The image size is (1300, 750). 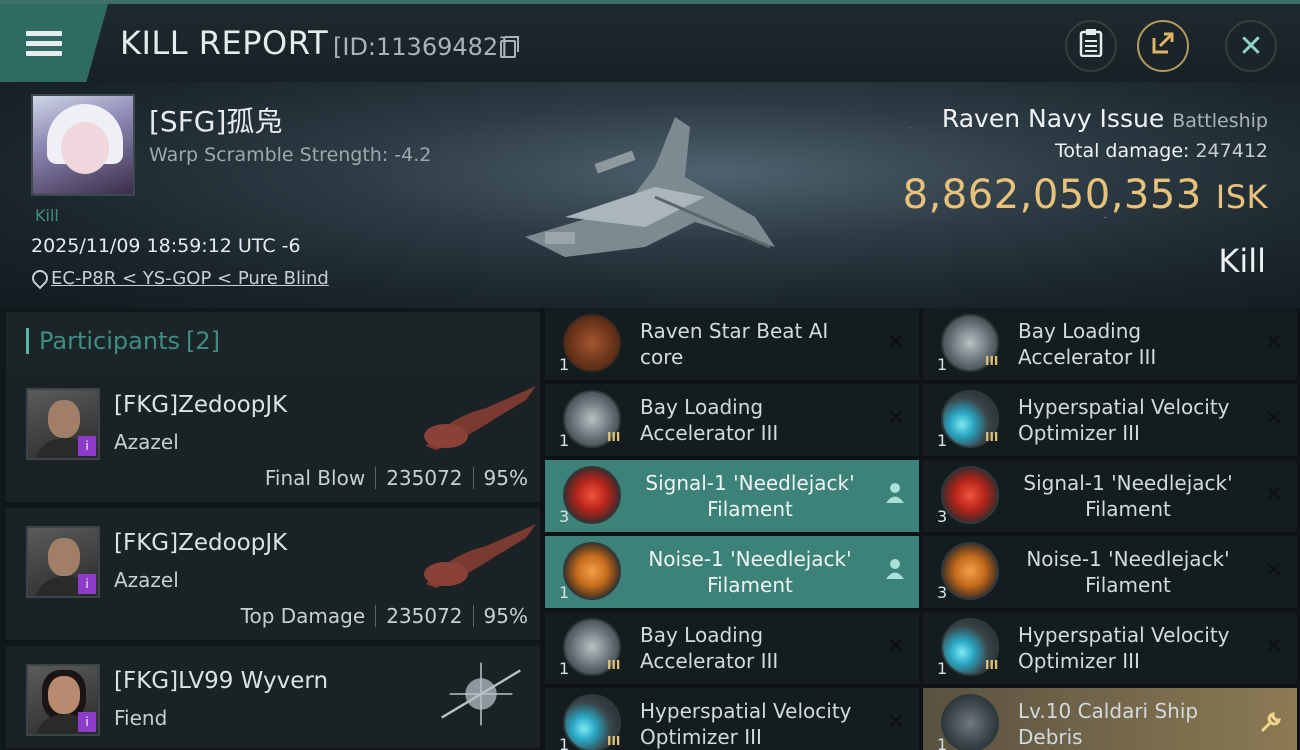 What do you see at coordinates (146, 580) in the screenshot?
I see `participant-ship: Azazel` at bounding box center [146, 580].